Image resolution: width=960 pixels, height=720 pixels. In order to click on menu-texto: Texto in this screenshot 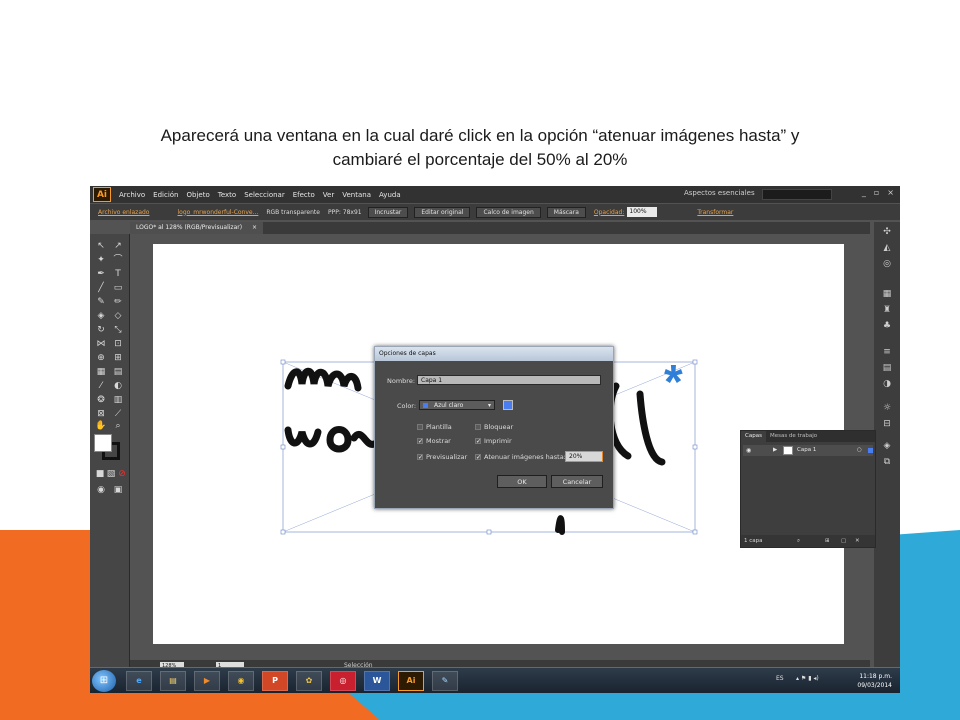, I will do `click(227, 195)`.